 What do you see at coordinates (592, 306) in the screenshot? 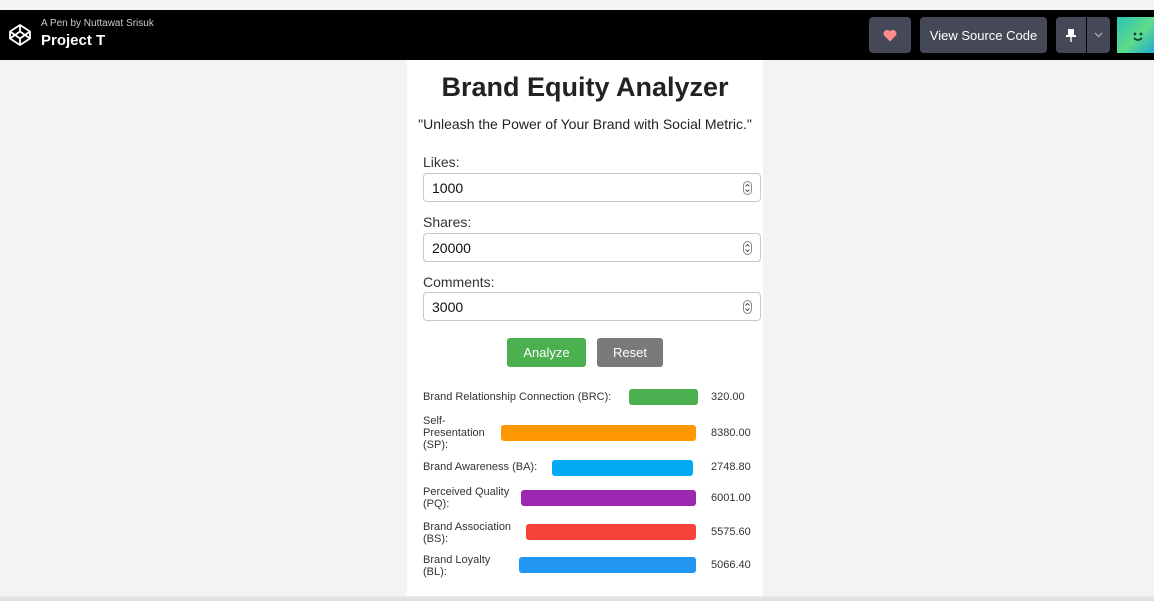
I see `comments-input: 3000` at bounding box center [592, 306].